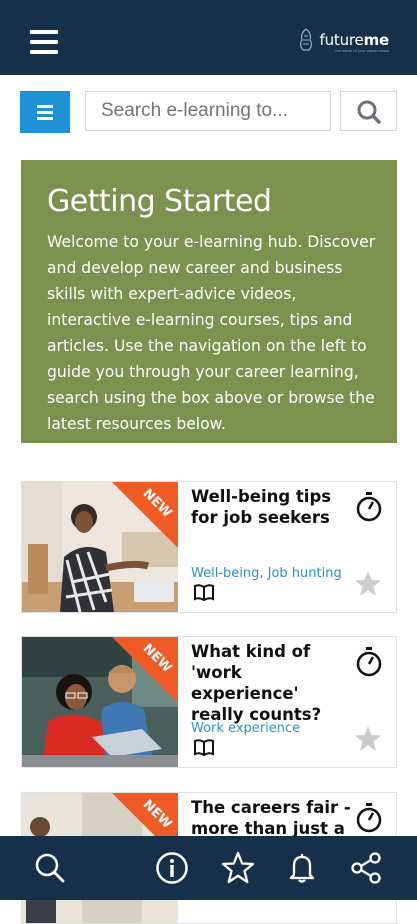 This screenshot has width=417, height=924. I want to click on logo-tagline: the future of your career starts, so click(362, 50).